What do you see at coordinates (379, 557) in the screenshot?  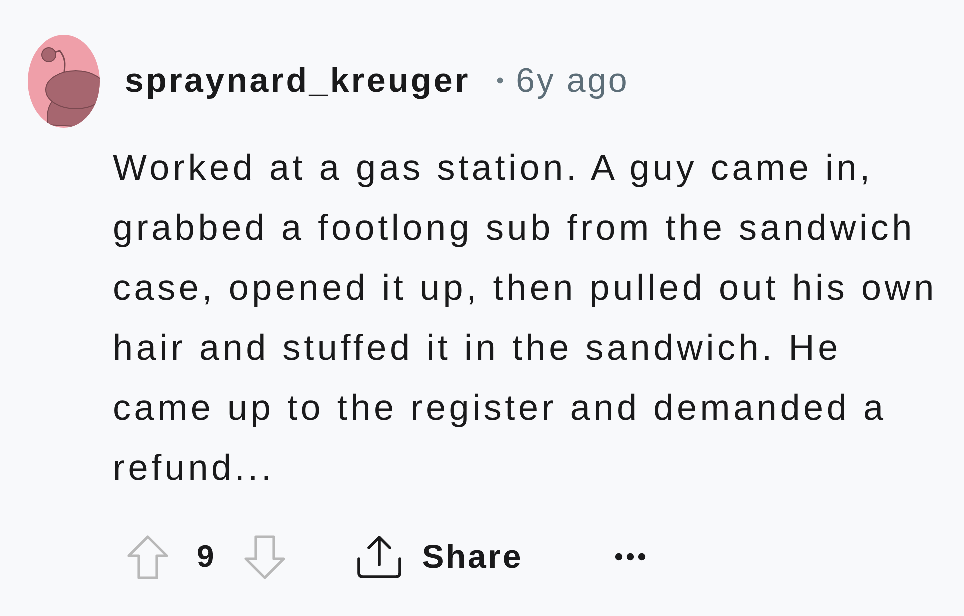 I see `share-icon` at bounding box center [379, 557].